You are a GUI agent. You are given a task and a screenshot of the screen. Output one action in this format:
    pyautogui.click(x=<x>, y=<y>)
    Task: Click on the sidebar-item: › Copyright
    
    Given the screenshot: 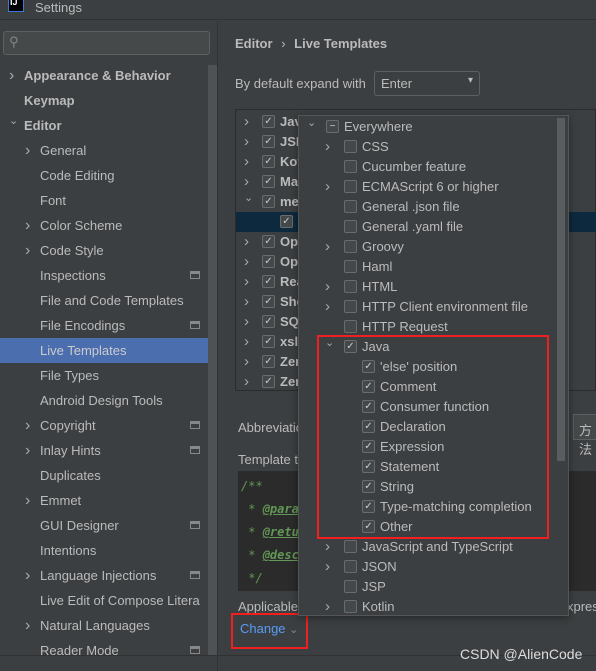 What is the action you would take?
    pyautogui.click(x=108, y=425)
    